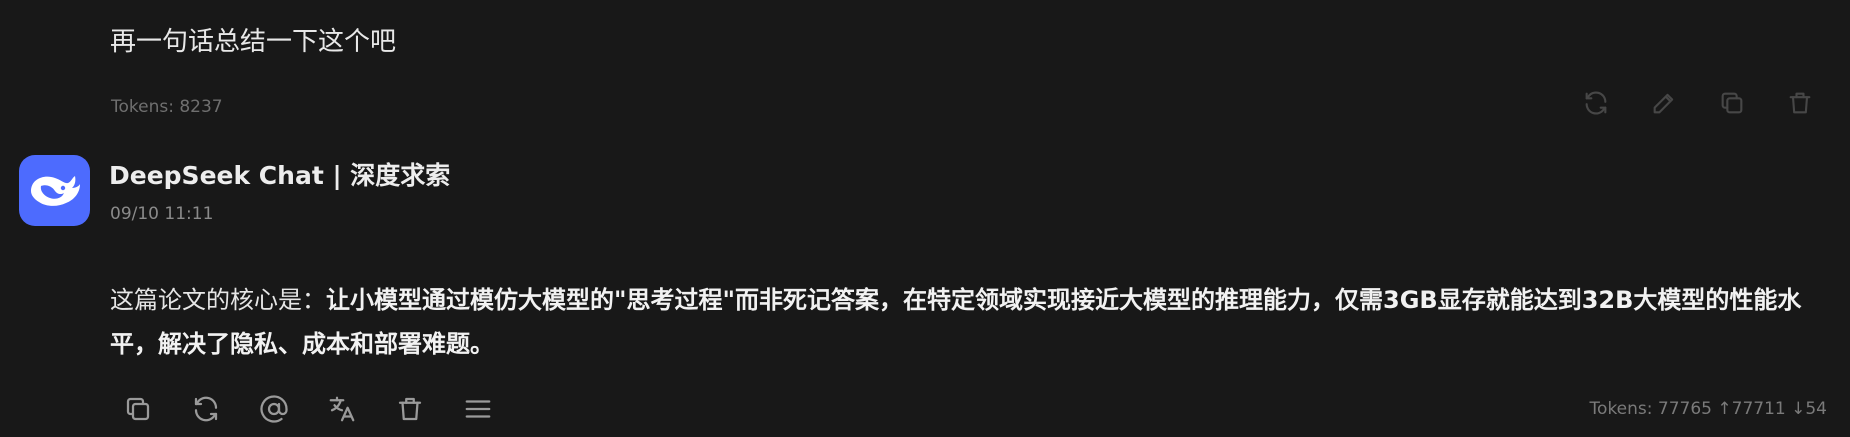 The height and width of the screenshot is (437, 1850). What do you see at coordinates (342, 409) in the screenshot?
I see `translate-icon` at bounding box center [342, 409].